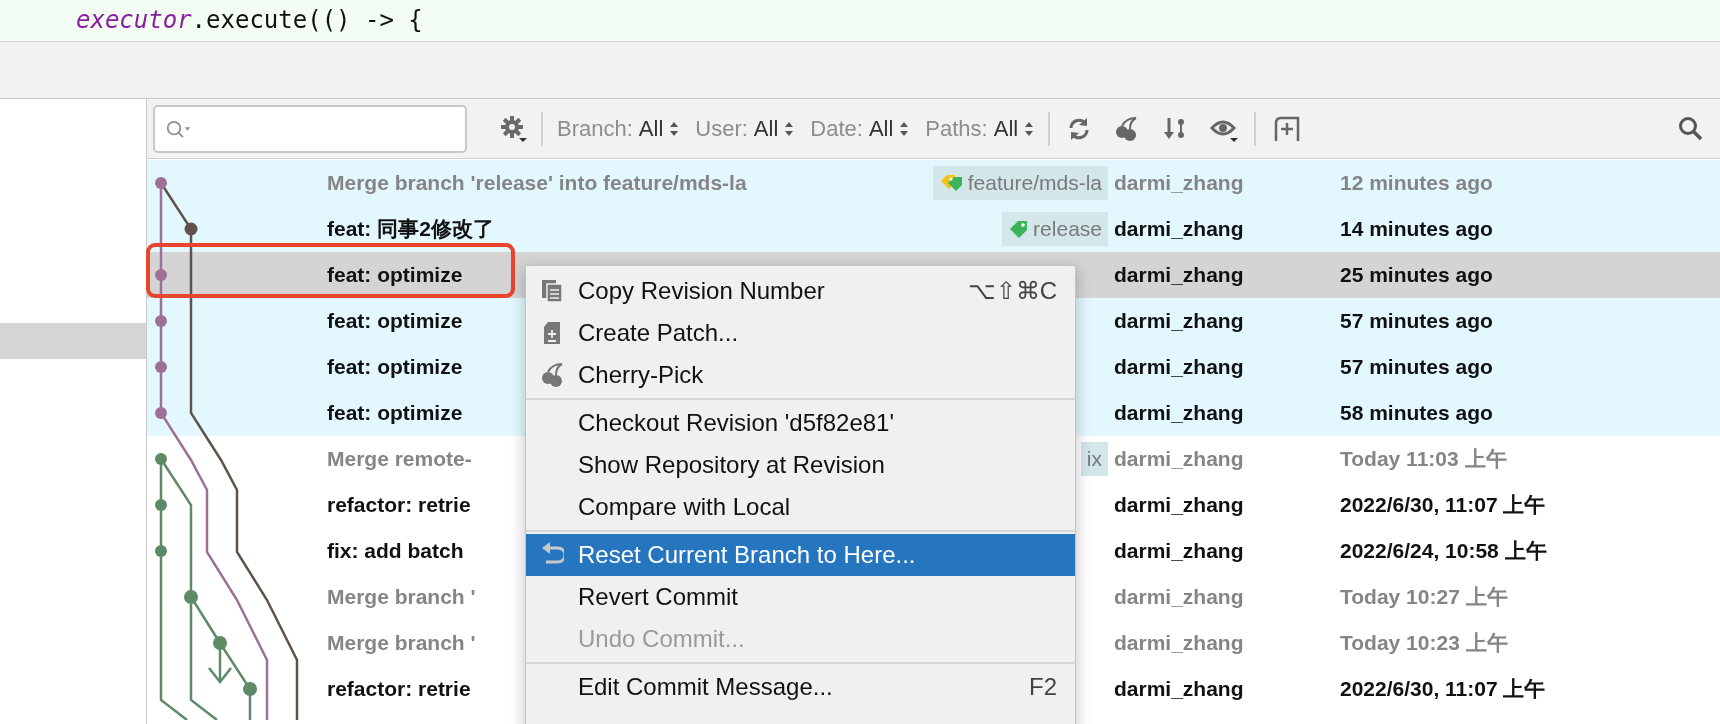 The width and height of the screenshot is (1720, 724). Describe the element at coordinates (1012, 291) in the screenshot. I see `shortcut-label: ⌥⇧⌘C` at that location.